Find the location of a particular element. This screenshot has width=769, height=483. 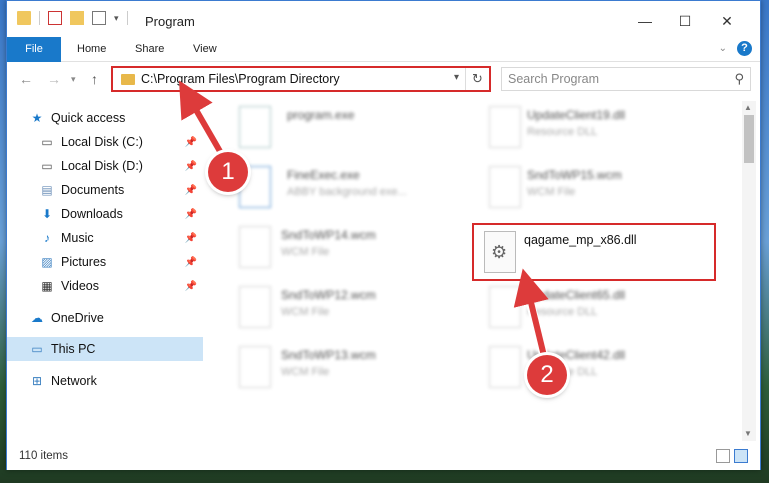

annotation-arrow-2-fill is located at coordinates (531, 314).